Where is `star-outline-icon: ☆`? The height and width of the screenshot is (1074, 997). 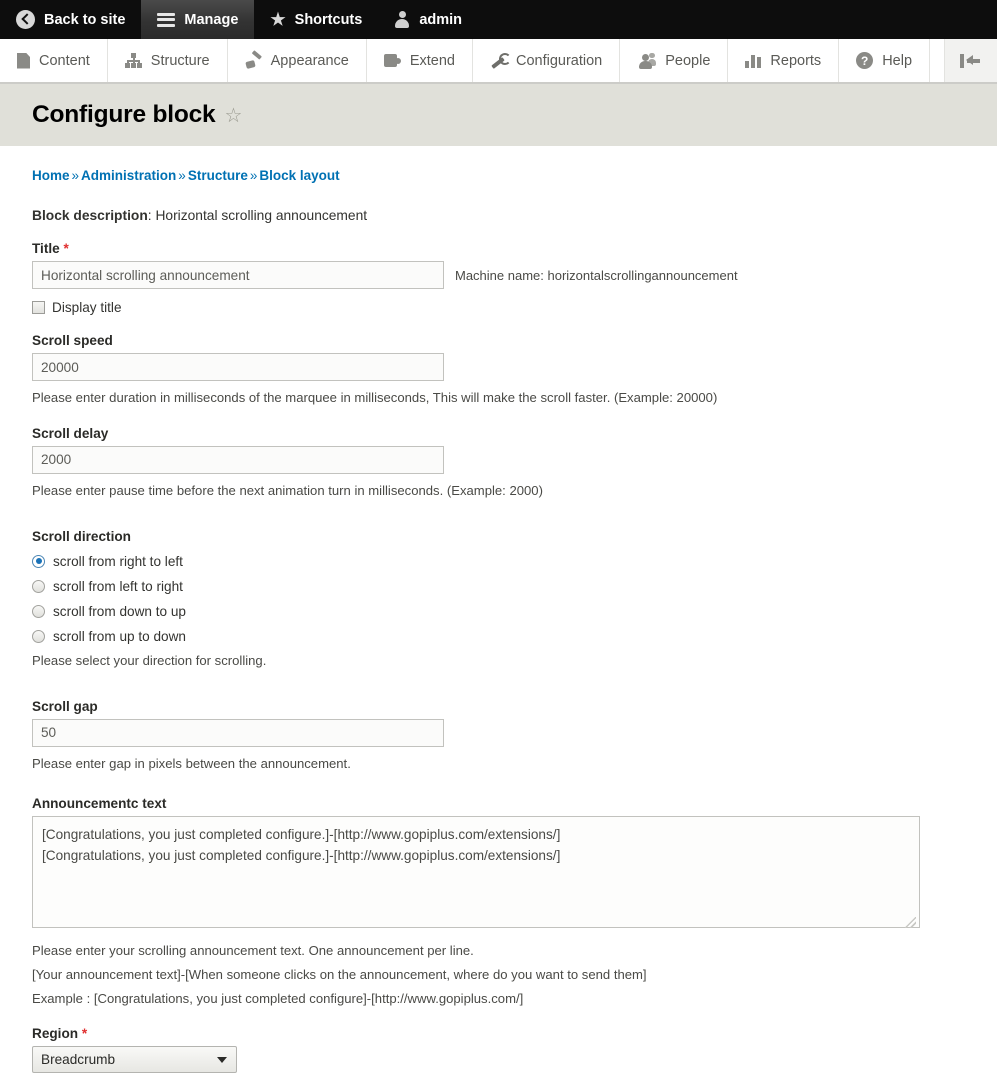
star-outline-icon: ☆ is located at coordinates (233, 116).